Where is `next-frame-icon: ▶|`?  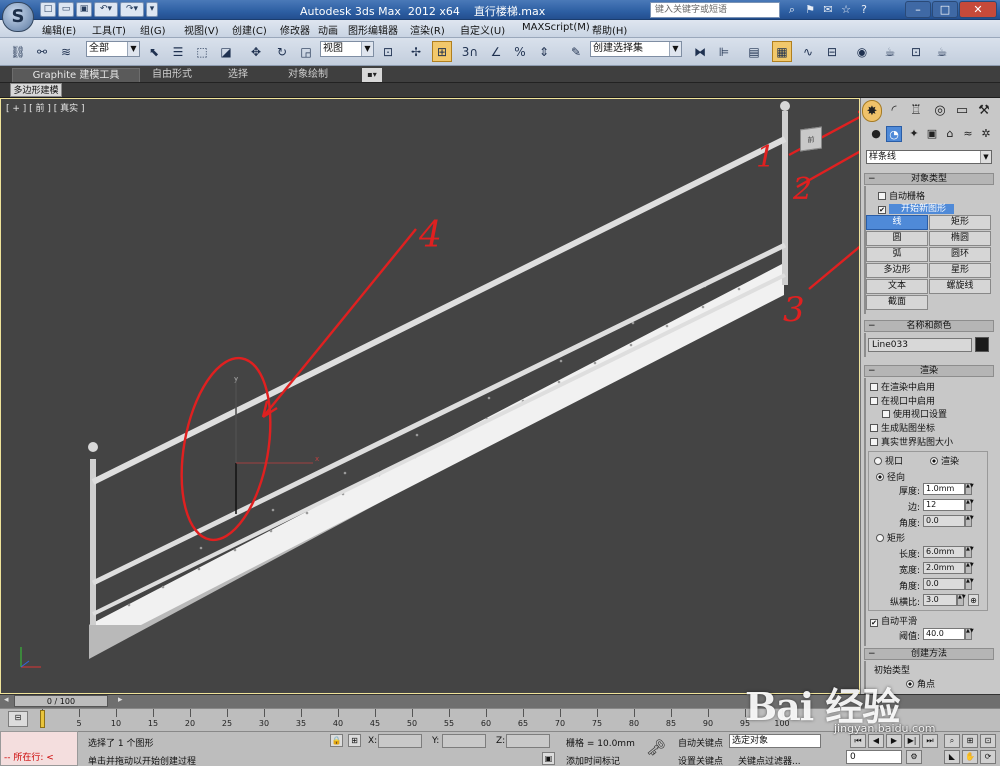 next-frame-icon: ▶| is located at coordinates (912, 741).